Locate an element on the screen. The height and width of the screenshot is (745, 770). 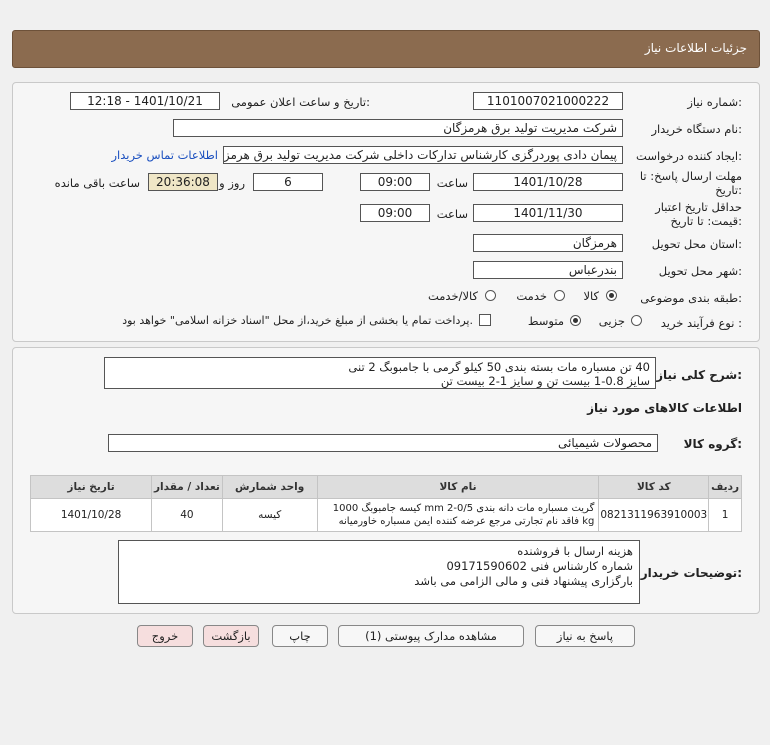
category-radio-goods is located at coordinates (611, 295).